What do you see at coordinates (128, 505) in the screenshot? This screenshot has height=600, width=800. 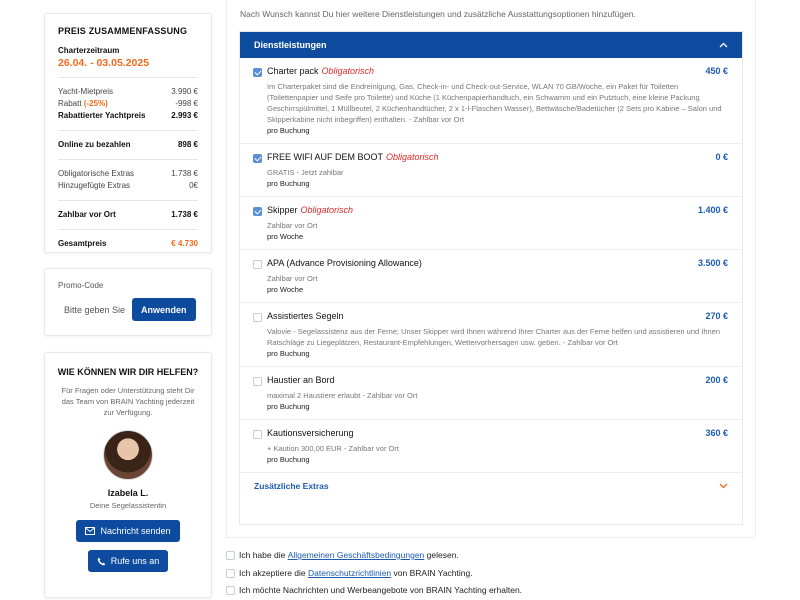 I see `assistant-role: Deine Segelassistentin` at bounding box center [128, 505].